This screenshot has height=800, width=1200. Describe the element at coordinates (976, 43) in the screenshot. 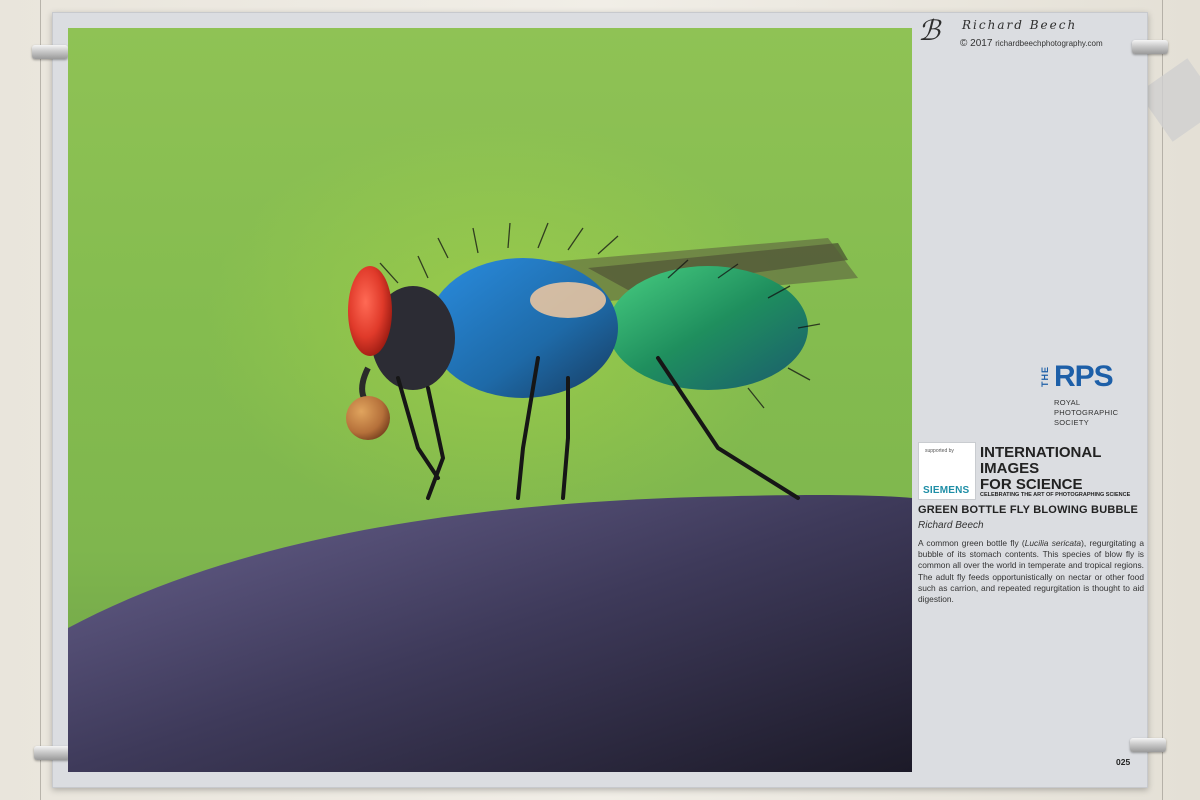

I see `copyright-year: © 2017` at that location.